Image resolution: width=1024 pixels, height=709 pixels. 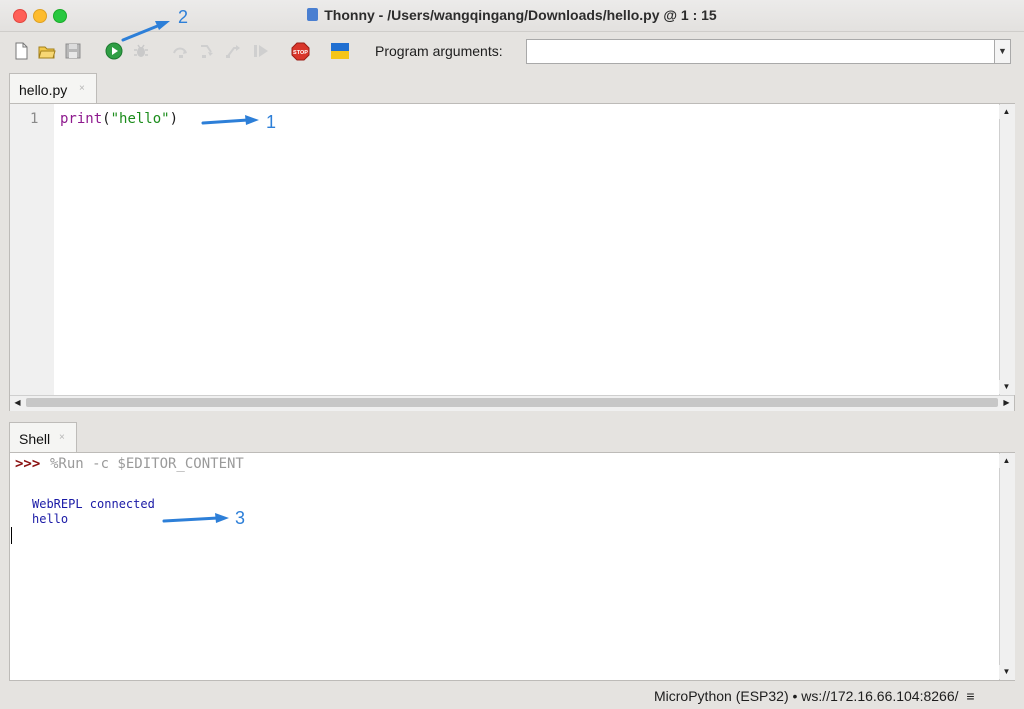 I want to click on arrow-3-head, so click(x=222, y=518).